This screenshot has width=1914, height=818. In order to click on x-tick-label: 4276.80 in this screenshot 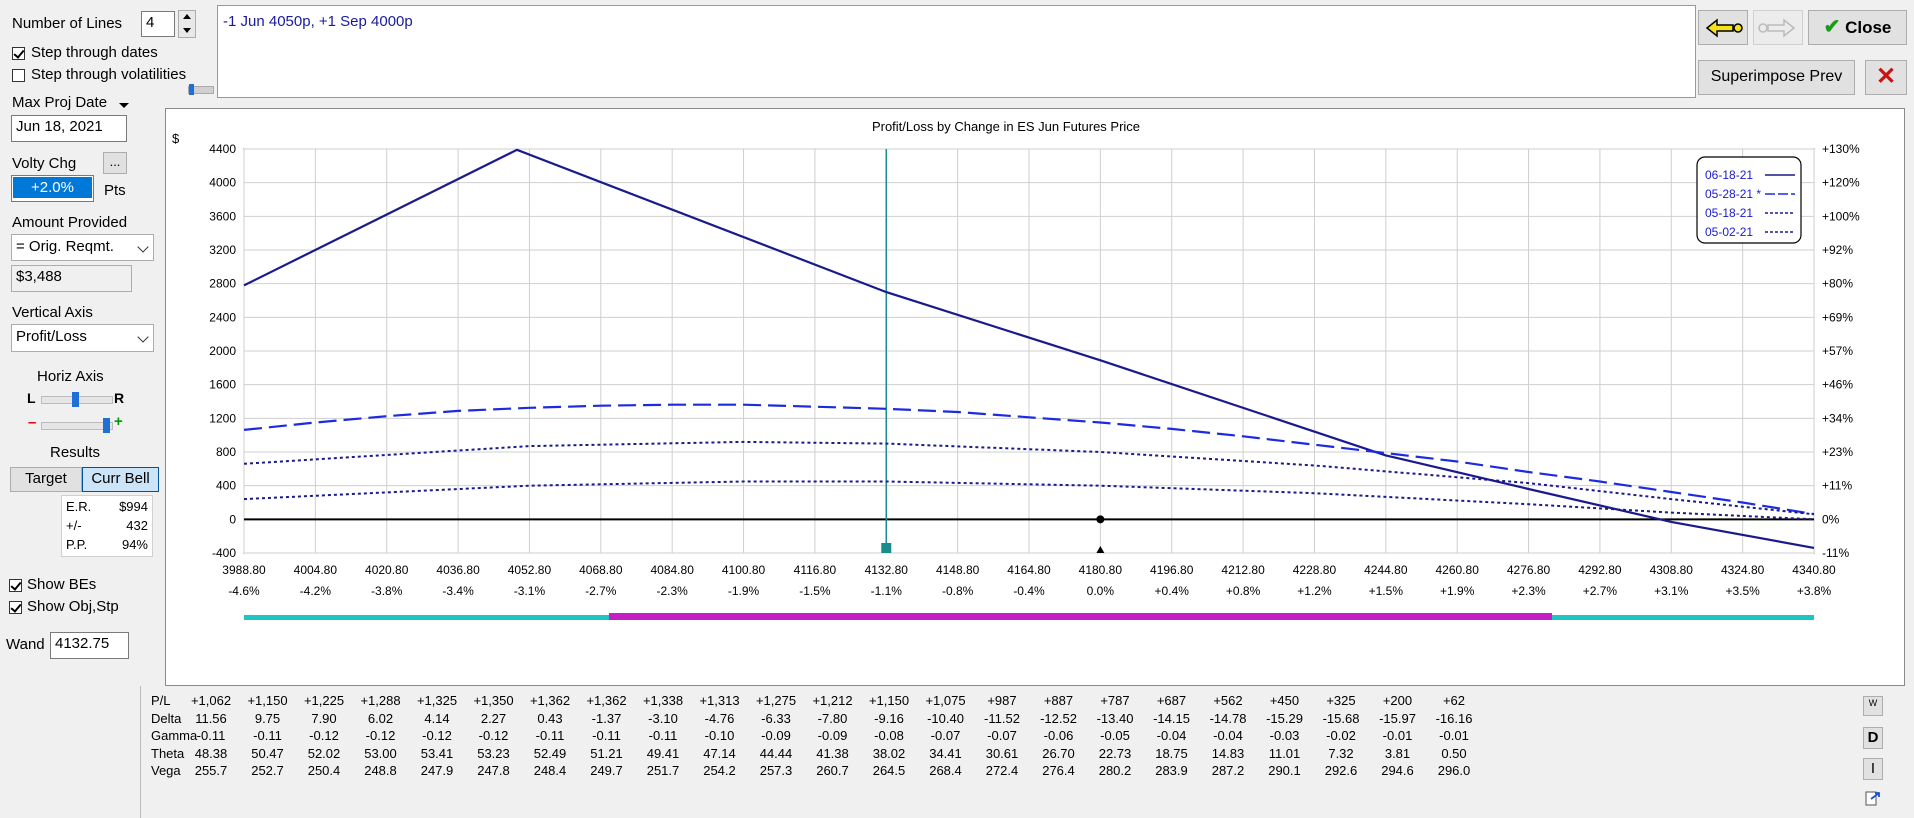, I will do `click(1529, 570)`.